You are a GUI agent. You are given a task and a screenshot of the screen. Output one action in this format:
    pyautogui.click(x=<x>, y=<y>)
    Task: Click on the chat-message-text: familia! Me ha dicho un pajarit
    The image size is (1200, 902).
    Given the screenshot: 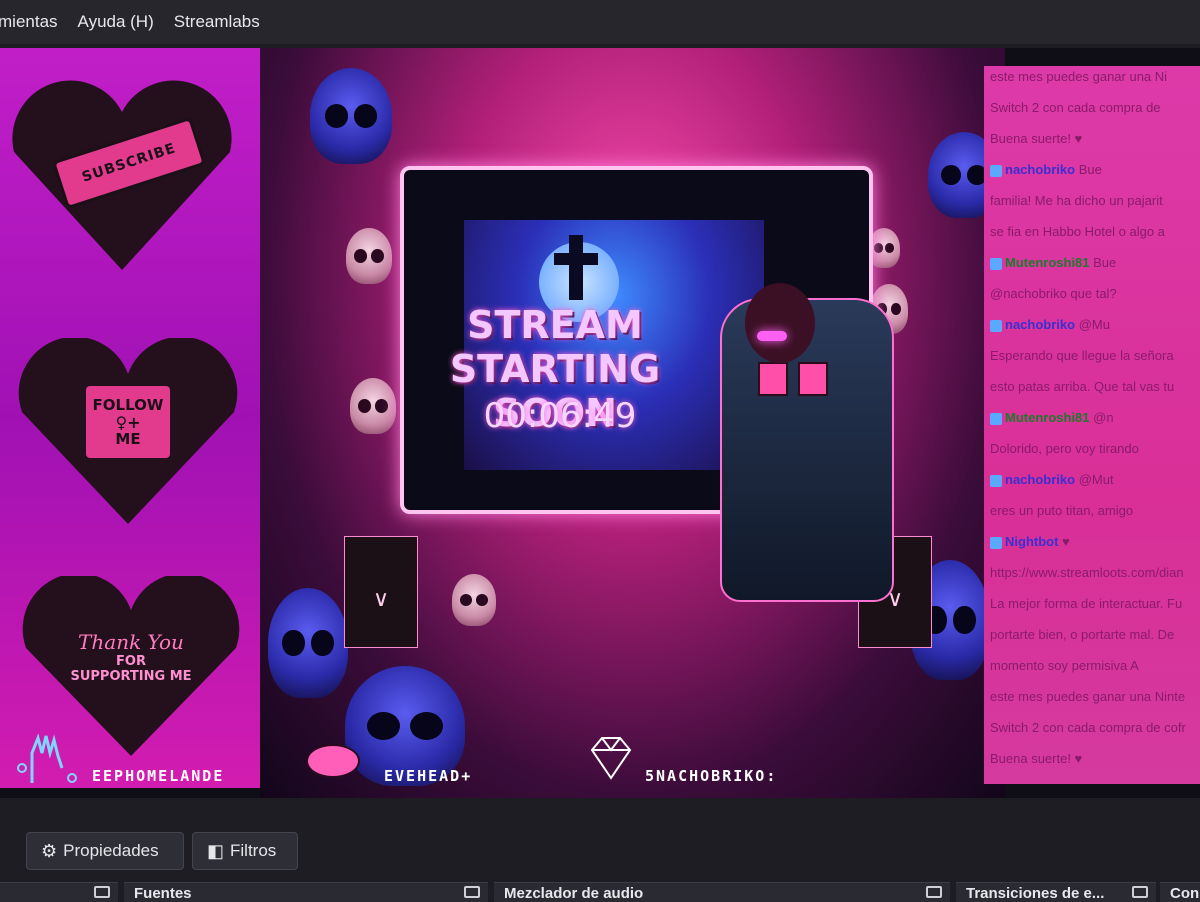 What is the action you would take?
    pyautogui.click(x=1076, y=201)
    